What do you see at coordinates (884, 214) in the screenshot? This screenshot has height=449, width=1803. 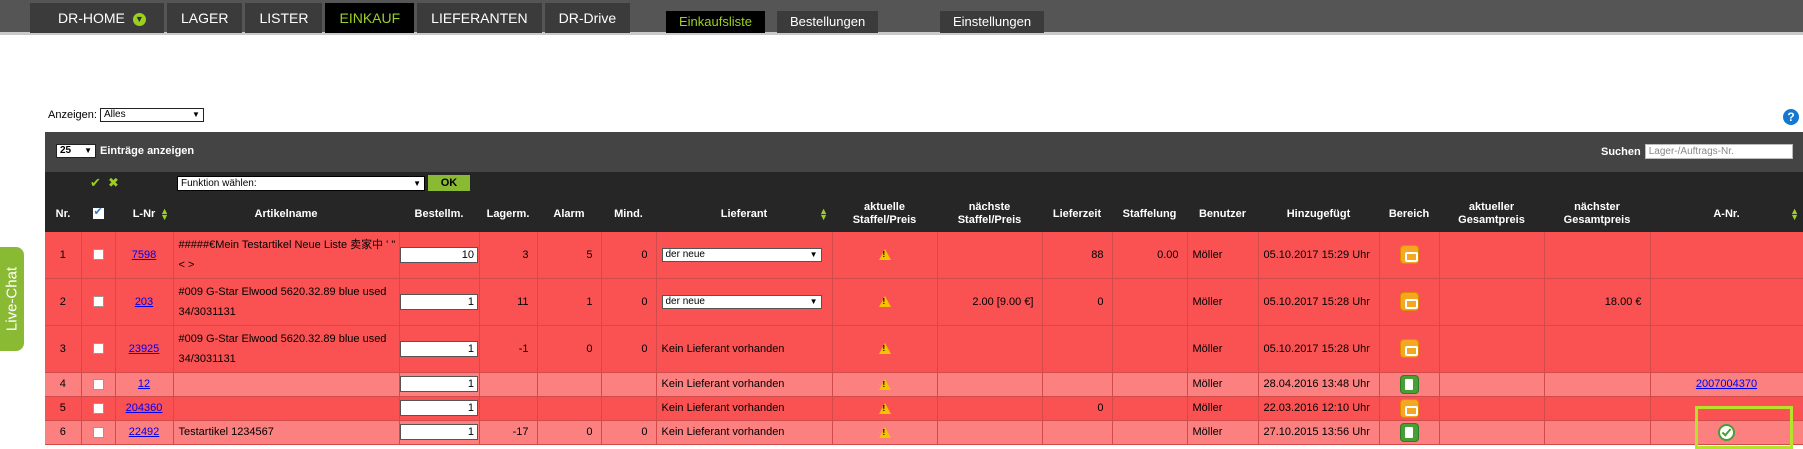 I see `col-aktuelle-staffel: aktuelle Staffel/Preis` at bounding box center [884, 214].